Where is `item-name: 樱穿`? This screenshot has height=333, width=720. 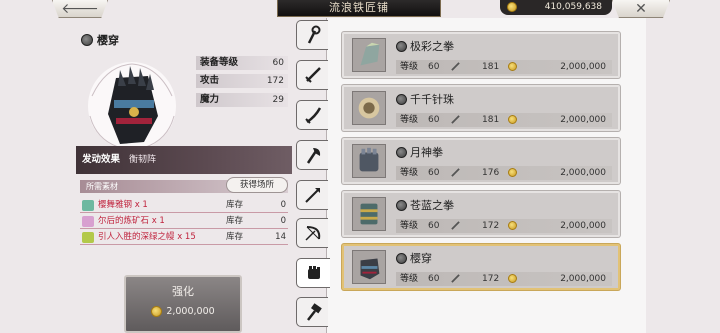
item-name: 樱穿 is located at coordinates (108, 40).